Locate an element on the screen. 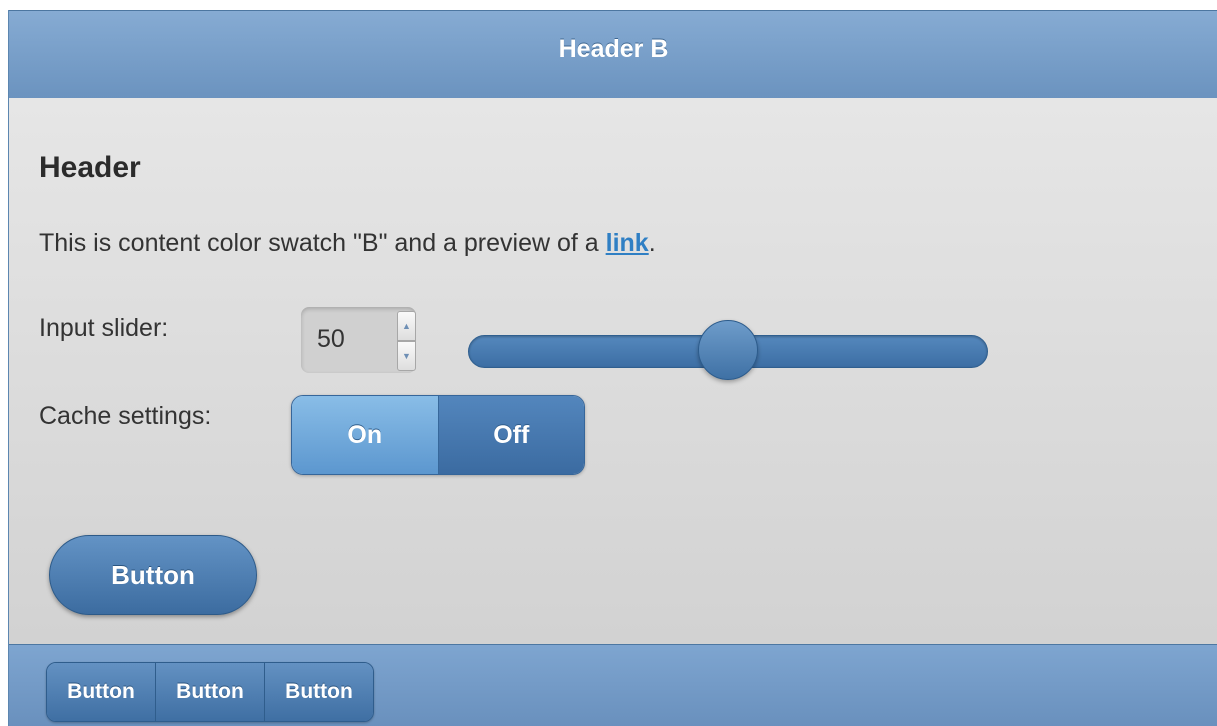 Image resolution: width=1217 pixels, height=726 pixels. content-link: link is located at coordinates (627, 243).